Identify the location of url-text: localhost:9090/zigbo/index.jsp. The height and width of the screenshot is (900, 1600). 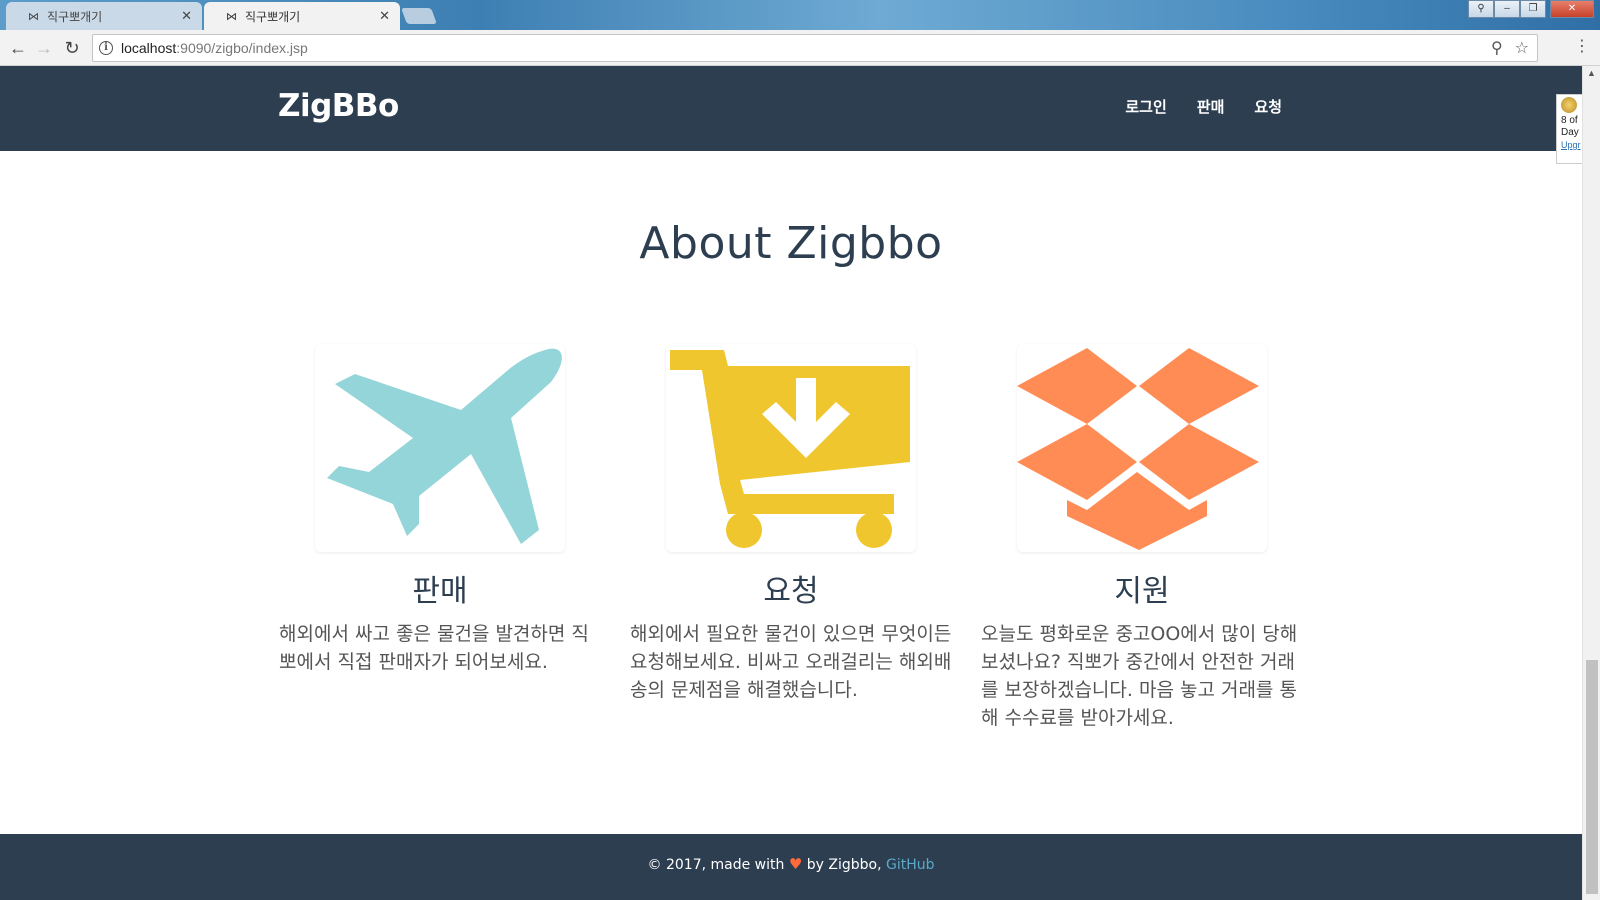
(214, 48).